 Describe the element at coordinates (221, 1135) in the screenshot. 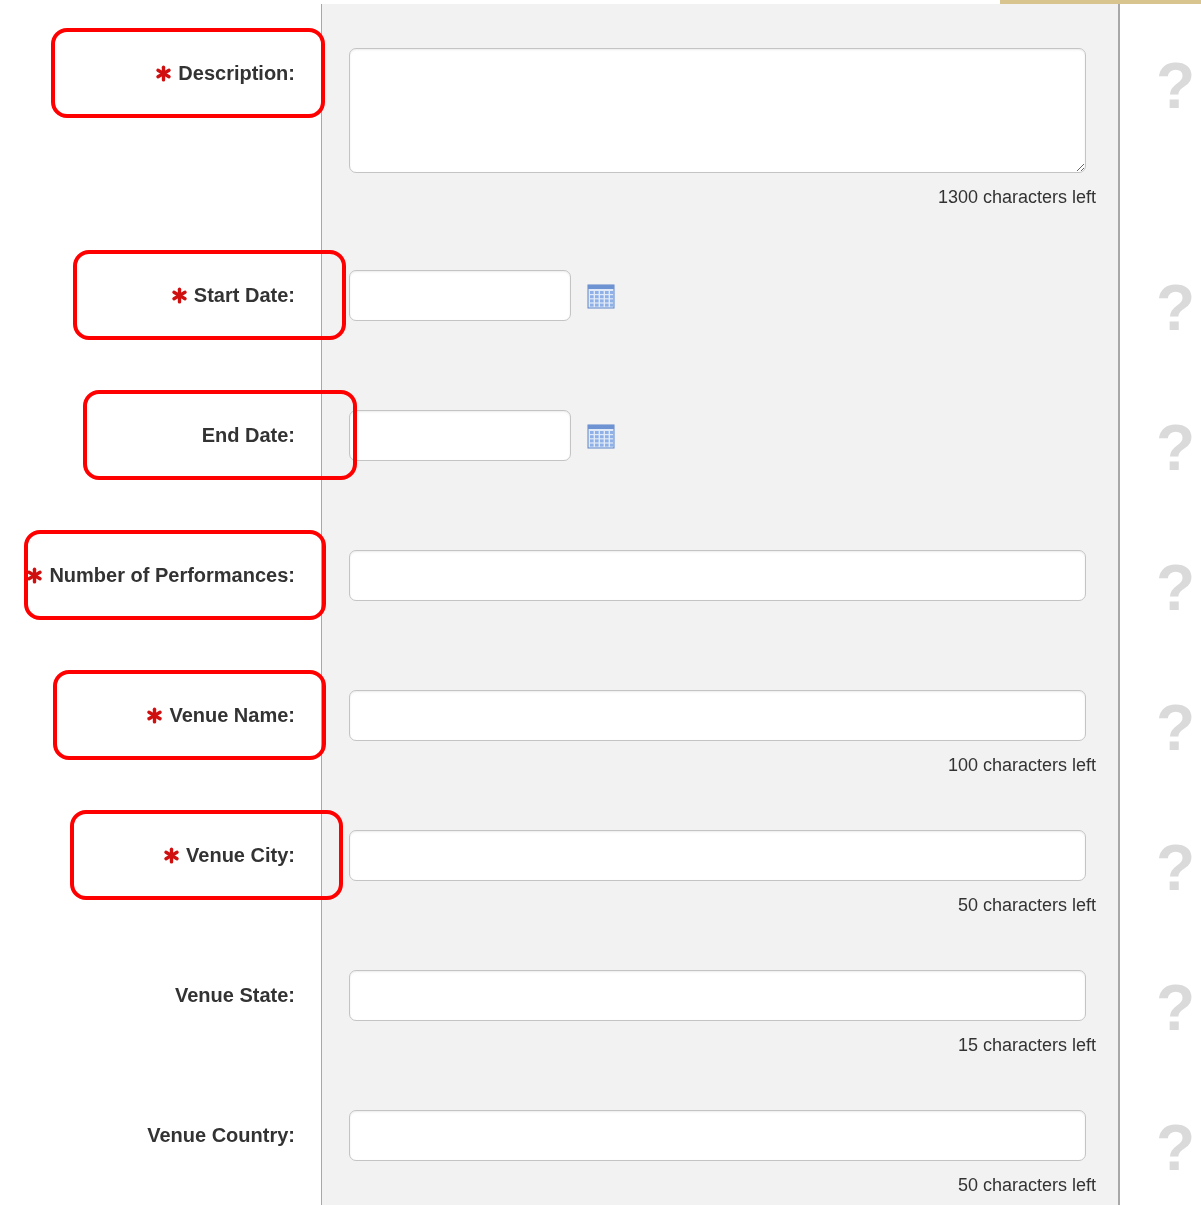

I see `field-label: Venue Country:` at that location.